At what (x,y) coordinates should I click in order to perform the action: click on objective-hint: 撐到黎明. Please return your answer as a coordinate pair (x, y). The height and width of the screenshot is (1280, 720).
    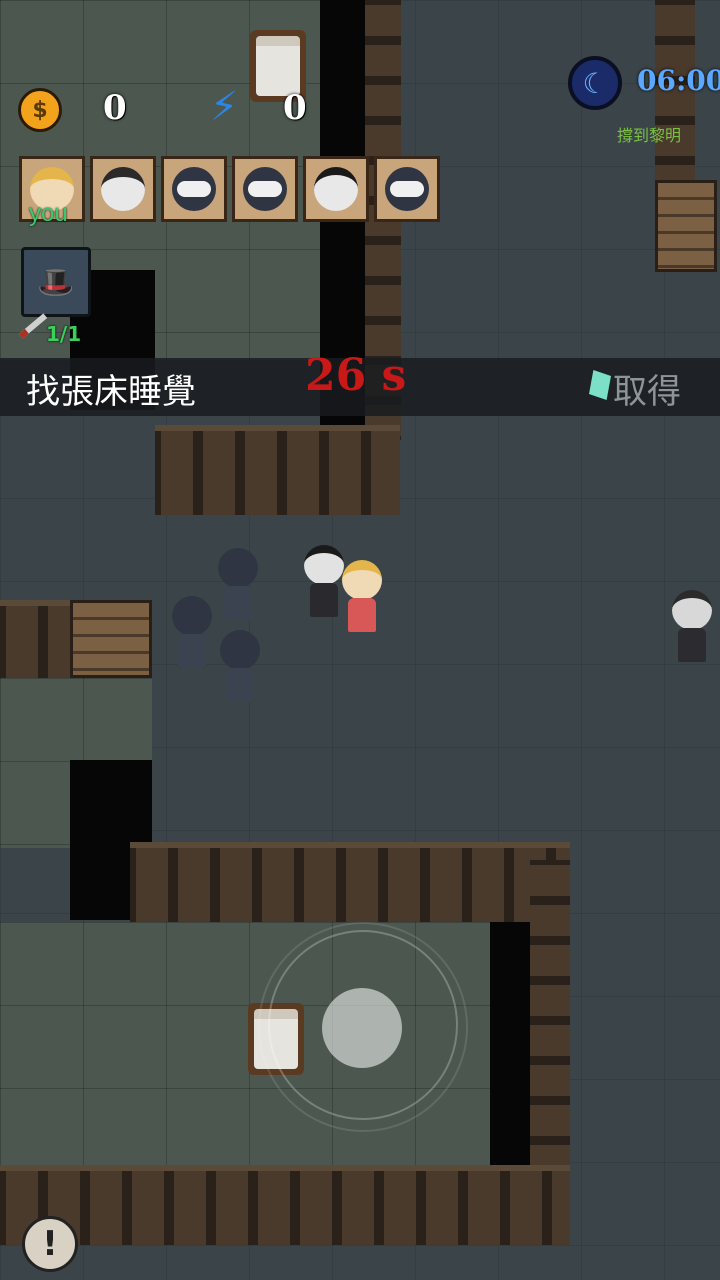
    Looking at the image, I should click on (649, 135).